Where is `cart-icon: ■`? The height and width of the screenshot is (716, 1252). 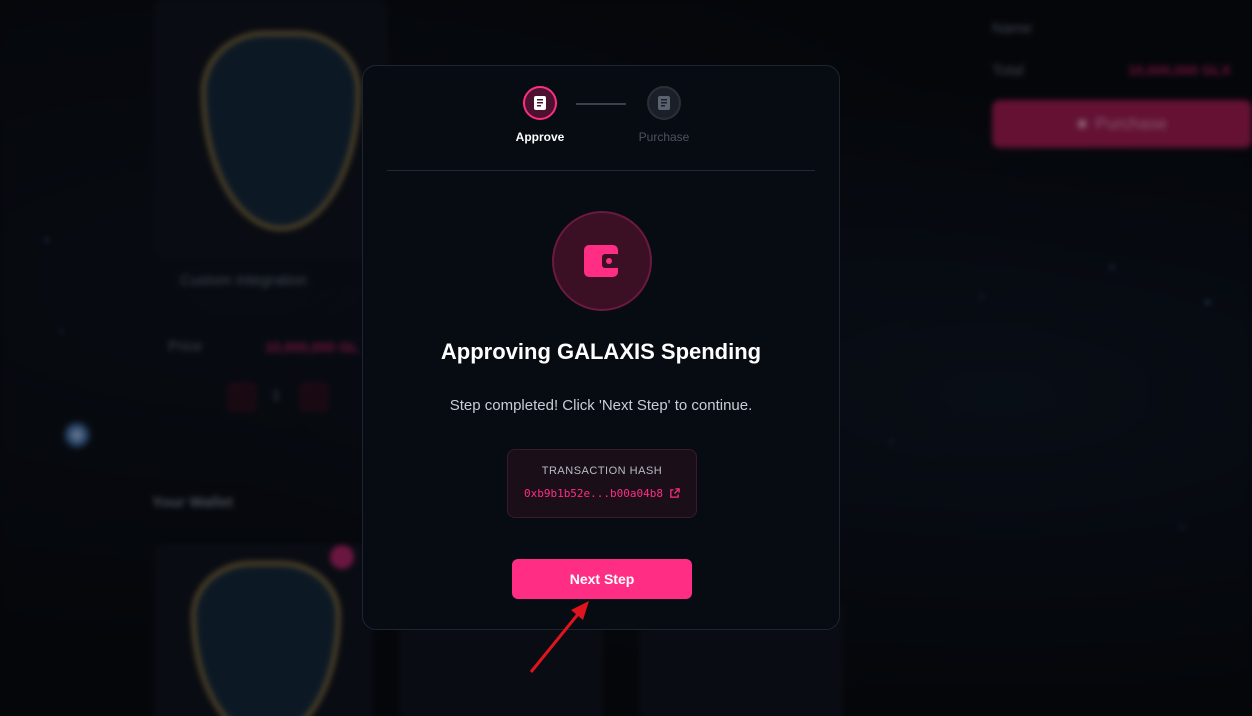
cart-icon: ■ is located at coordinates (1082, 123).